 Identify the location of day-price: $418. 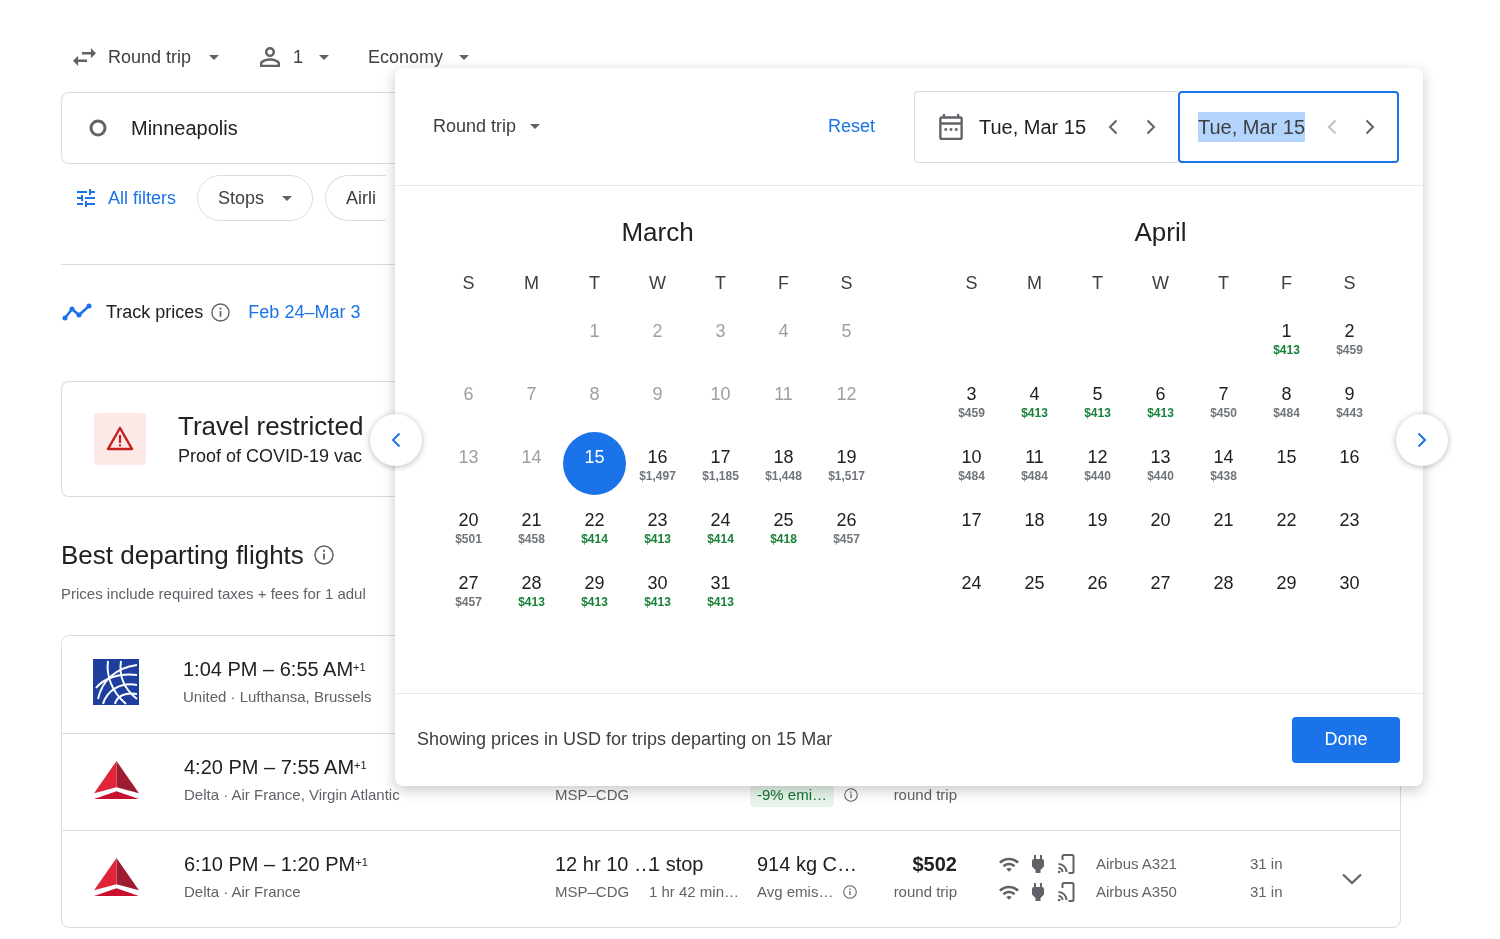
(783, 539).